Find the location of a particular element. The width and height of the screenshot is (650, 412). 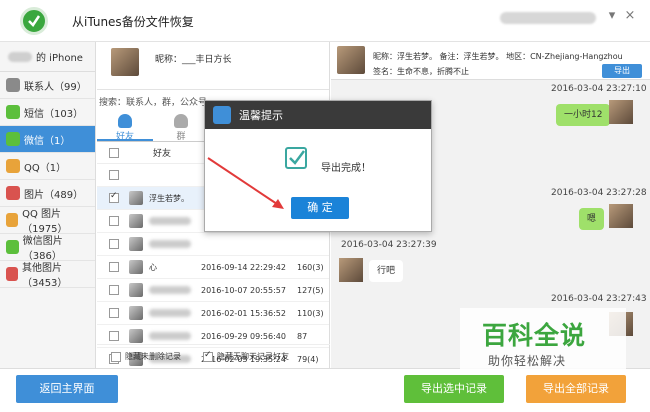

tab-friends: 好友 is located at coordinates (125, 127).